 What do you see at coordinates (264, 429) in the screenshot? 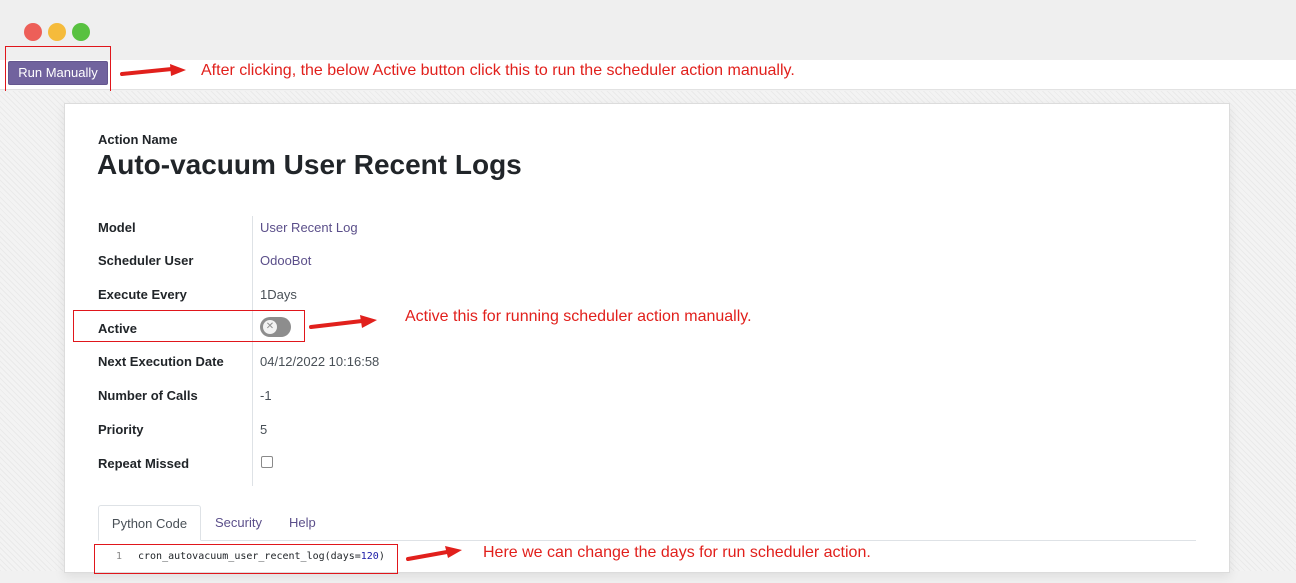
I see `priority-value: 5` at bounding box center [264, 429].